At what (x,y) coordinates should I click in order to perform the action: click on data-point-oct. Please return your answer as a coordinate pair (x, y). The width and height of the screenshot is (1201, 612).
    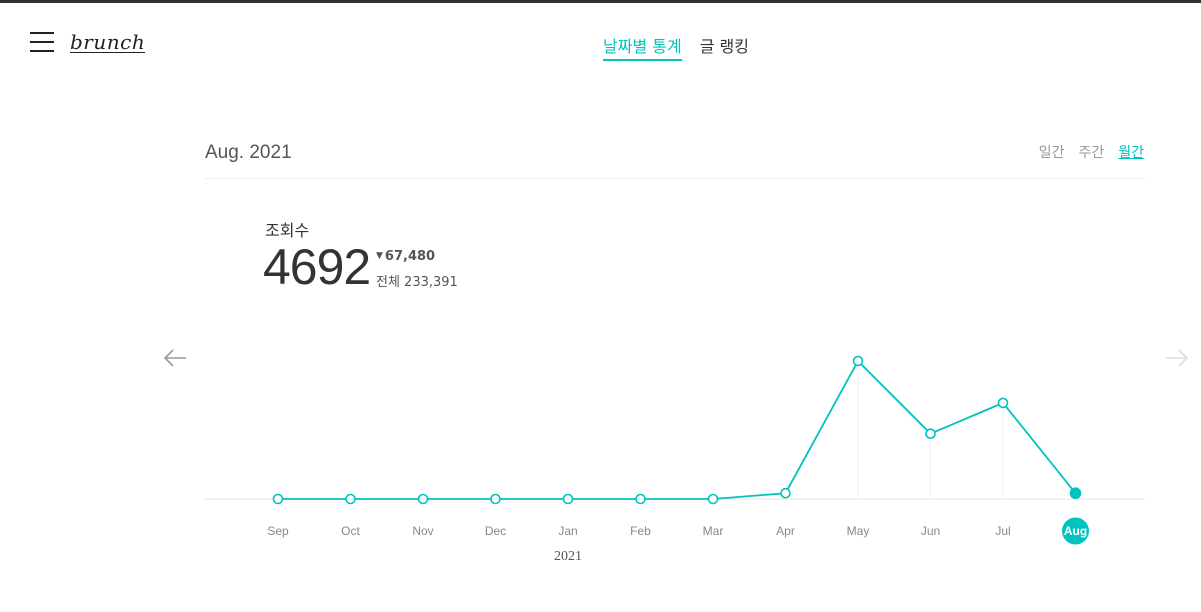
    Looking at the image, I should click on (350, 499).